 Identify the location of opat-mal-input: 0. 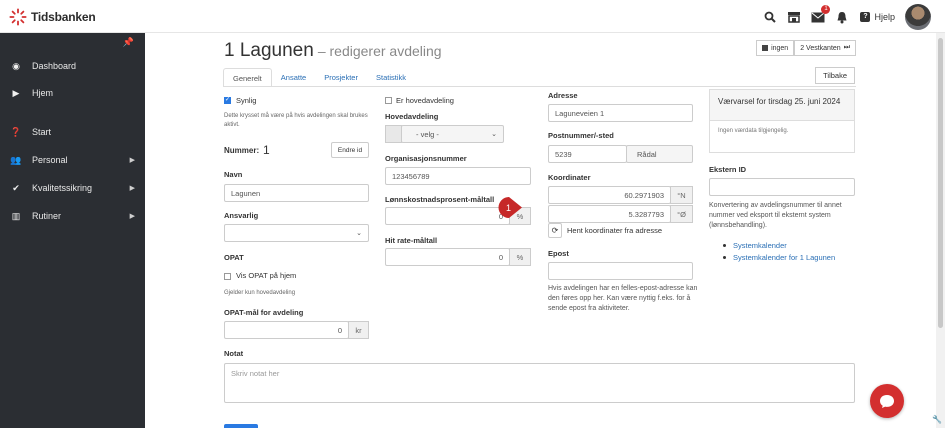
(286, 330).